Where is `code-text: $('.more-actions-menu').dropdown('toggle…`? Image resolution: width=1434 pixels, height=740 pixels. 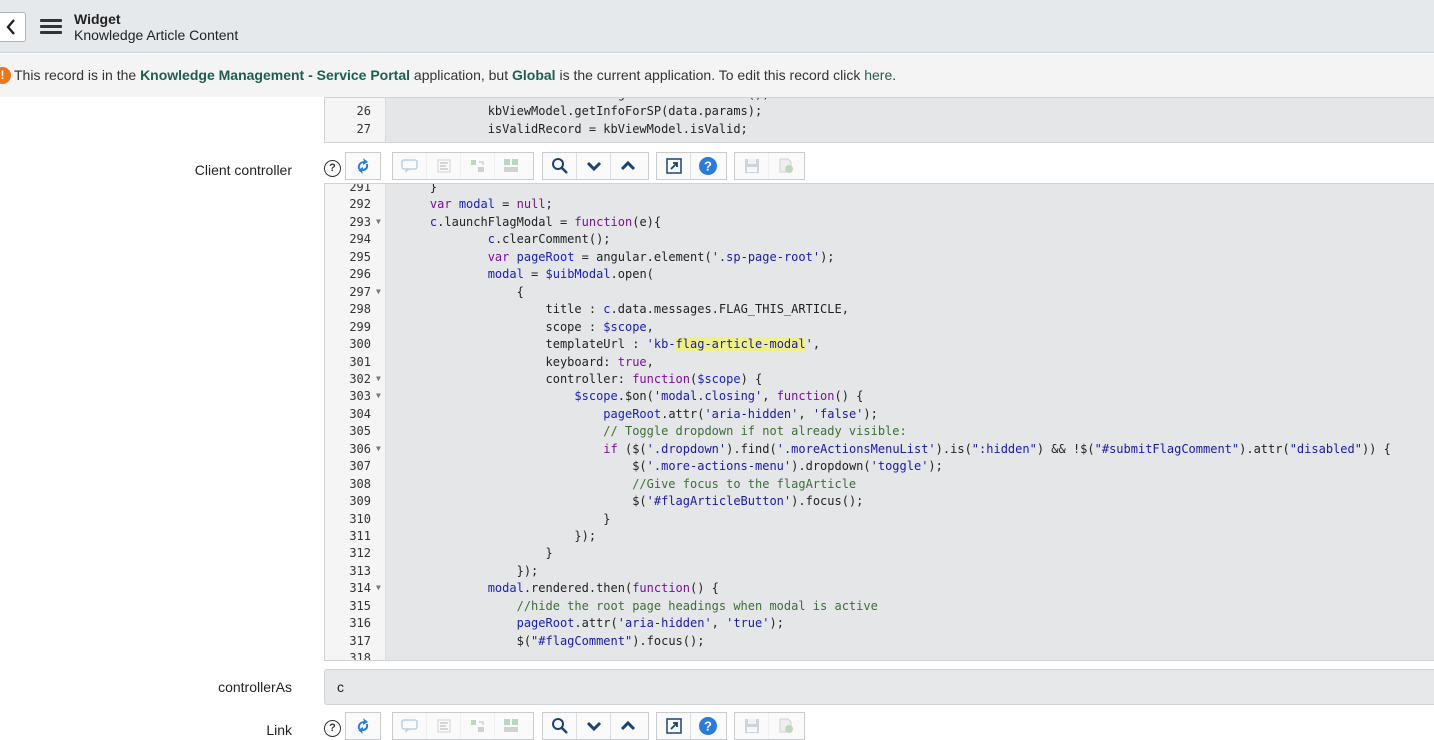 code-text: $('.more-actions-menu').dropdown('toggle… is located at coordinates (672, 466).